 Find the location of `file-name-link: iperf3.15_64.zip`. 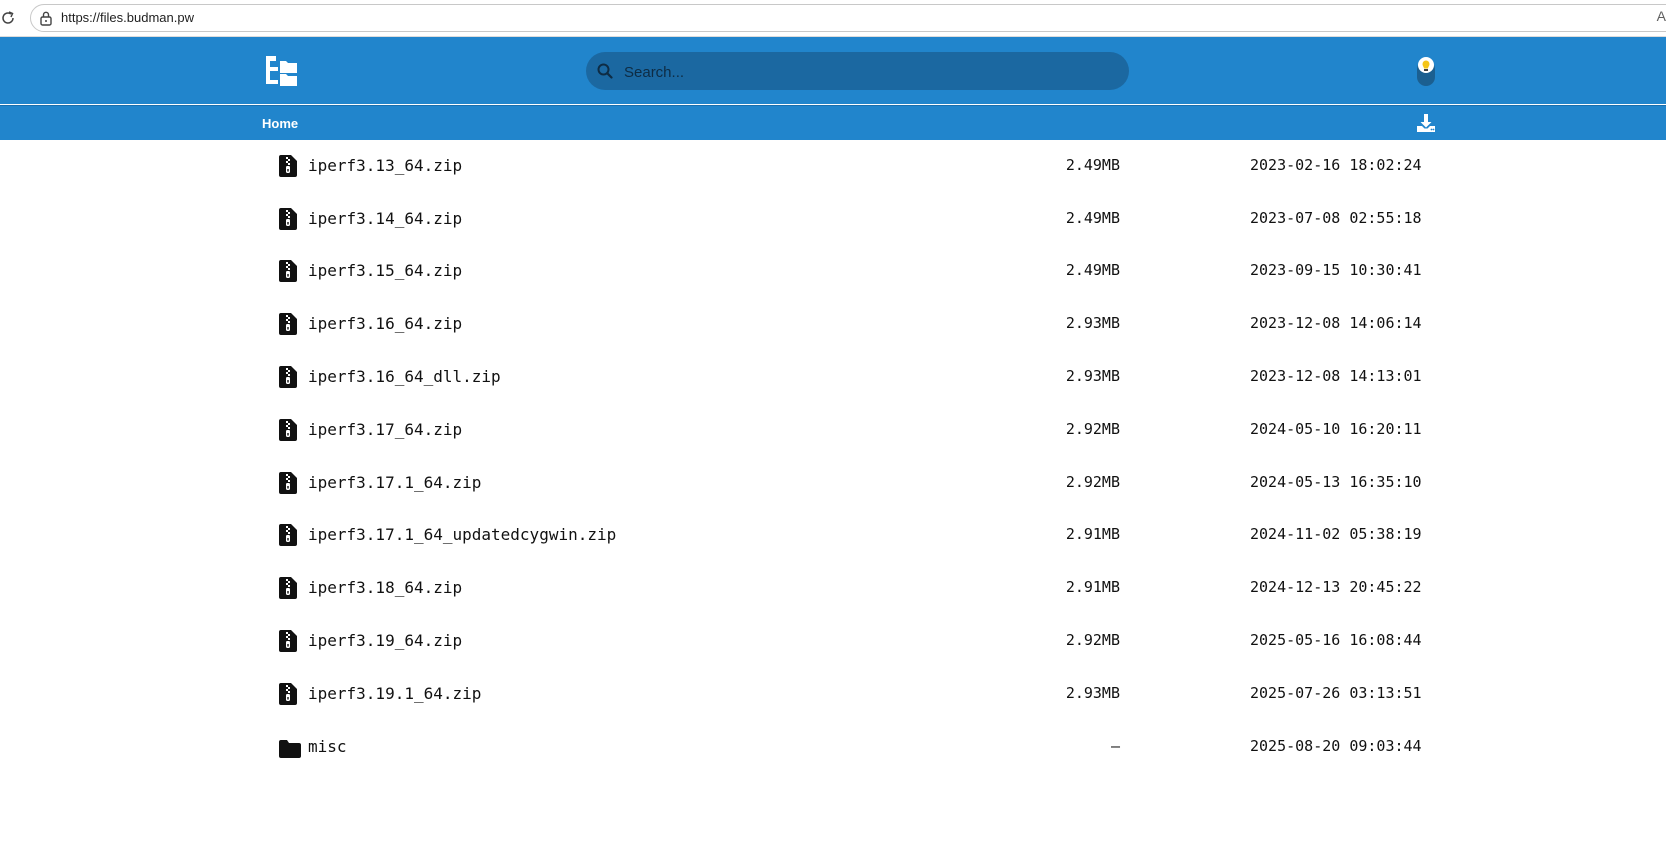

file-name-link: iperf3.15_64.zip is located at coordinates (385, 270).